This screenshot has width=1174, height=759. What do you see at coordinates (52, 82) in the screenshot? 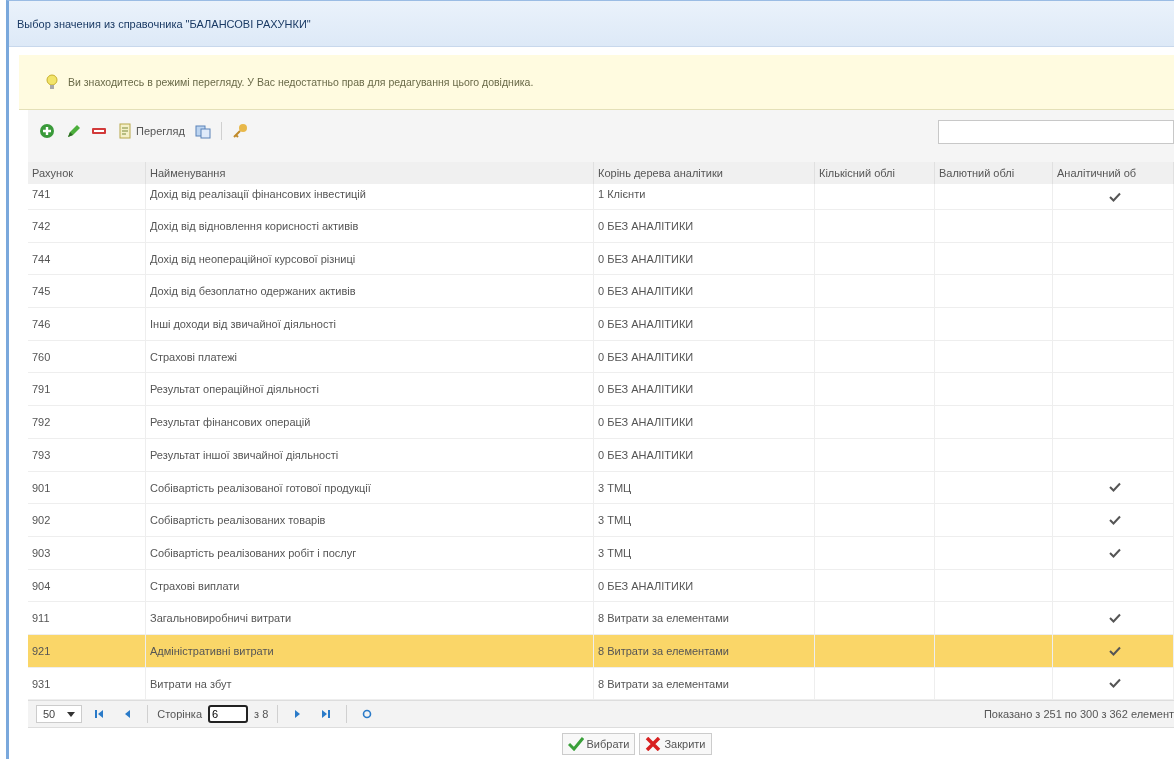
I see `lightbulb-icon` at bounding box center [52, 82].